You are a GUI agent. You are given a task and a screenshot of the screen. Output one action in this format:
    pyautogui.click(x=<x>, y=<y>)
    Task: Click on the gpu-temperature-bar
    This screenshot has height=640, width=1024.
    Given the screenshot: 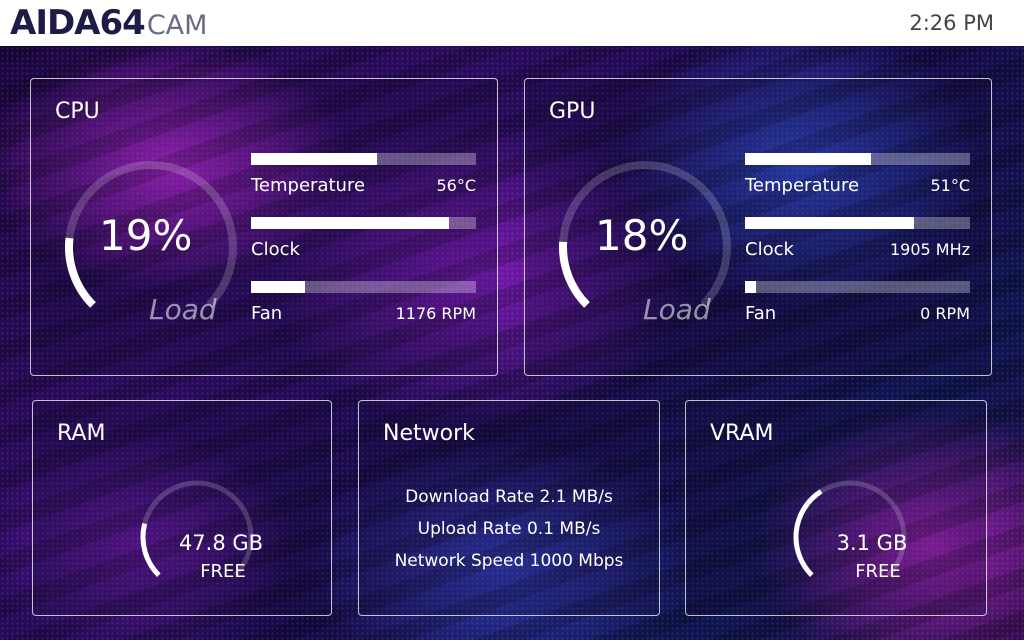 What is the action you would take?
    pyautogui.click(x=857, y=159)
    